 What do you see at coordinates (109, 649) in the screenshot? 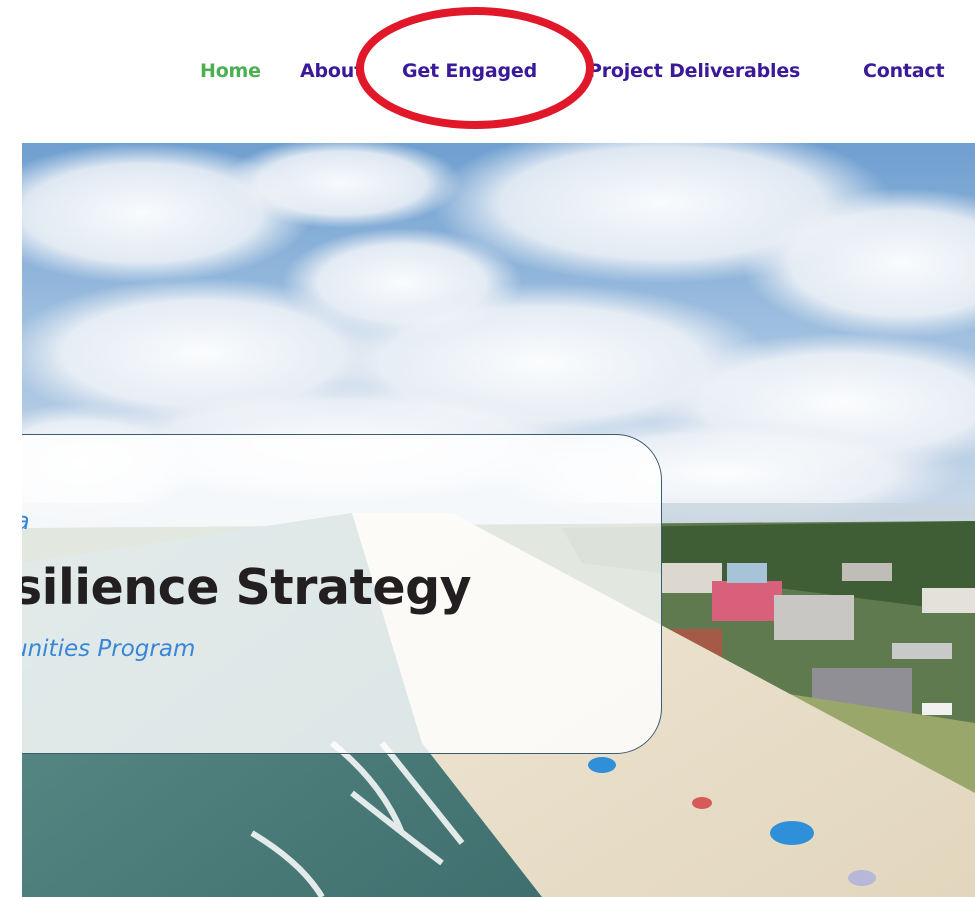
I see `hero-subtitle: unities Program` at bounding box center [109, 649].